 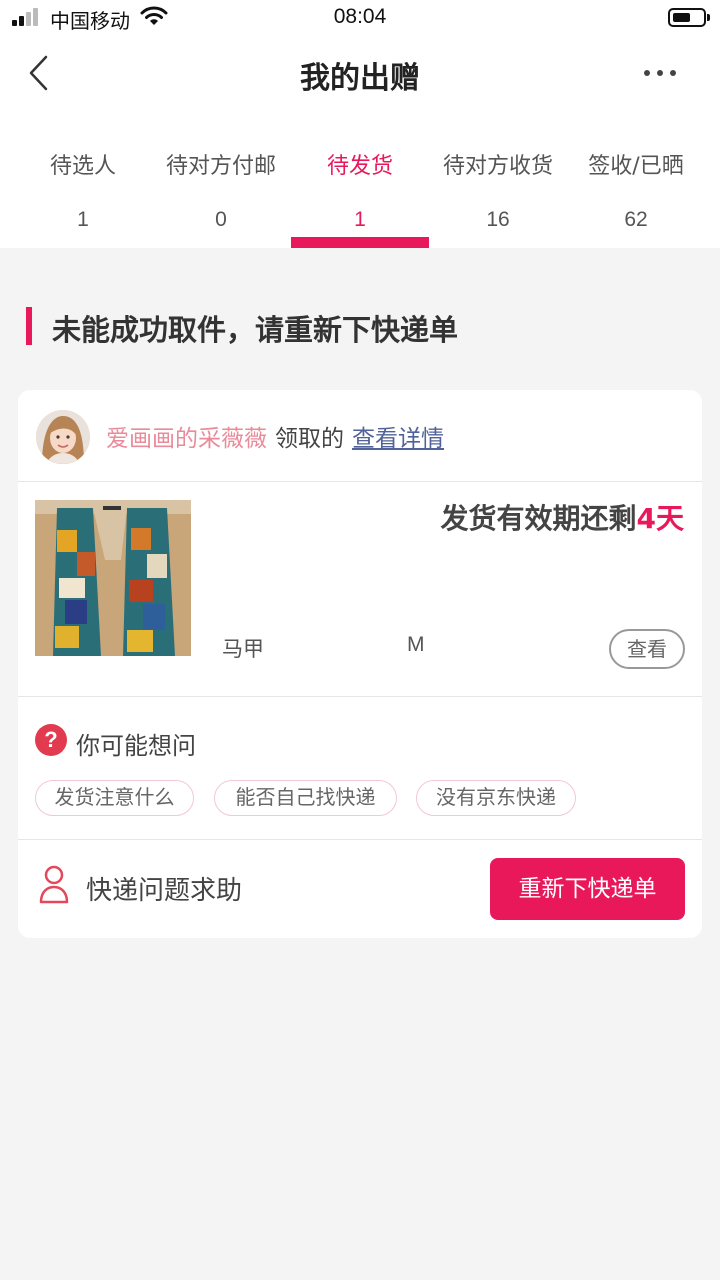 I want to click on deadline-days: 4天, so click(x=660, y=518).